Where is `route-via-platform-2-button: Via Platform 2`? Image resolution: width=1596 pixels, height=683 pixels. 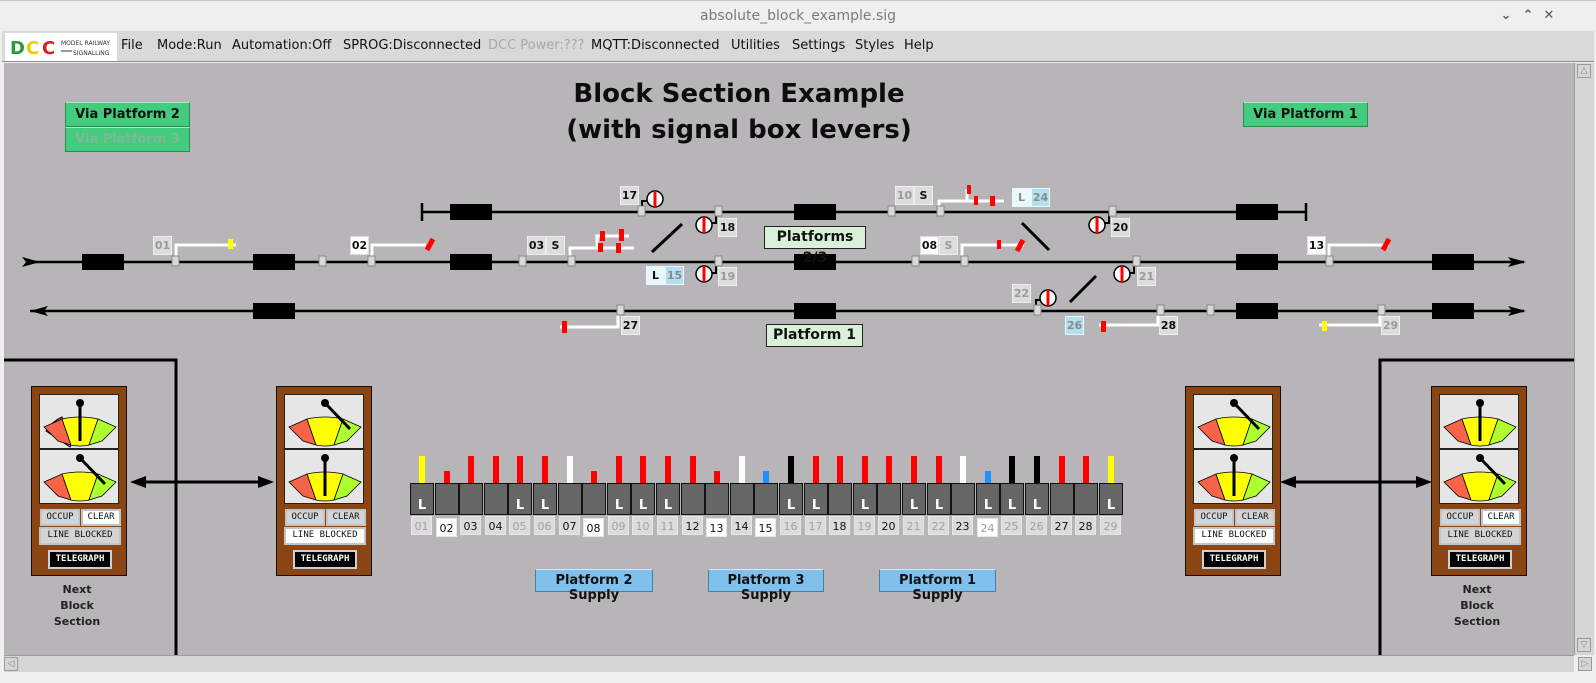 route-via-platform-2-button: Via Platform 2 is located at coordinates (127, 114).